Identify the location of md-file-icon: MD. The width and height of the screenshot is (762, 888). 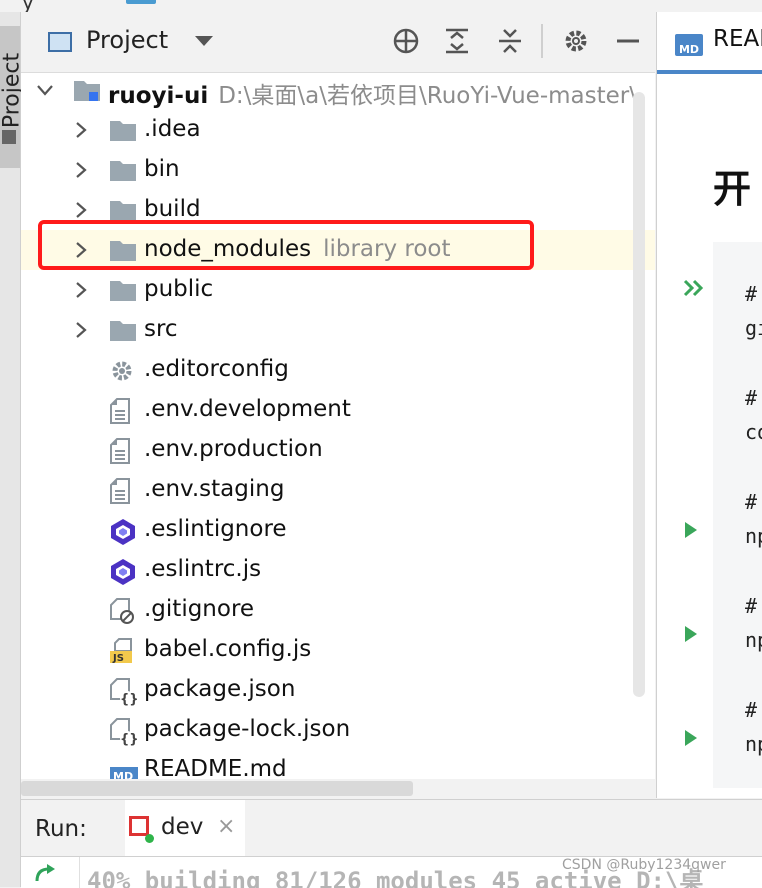
(689, 45).